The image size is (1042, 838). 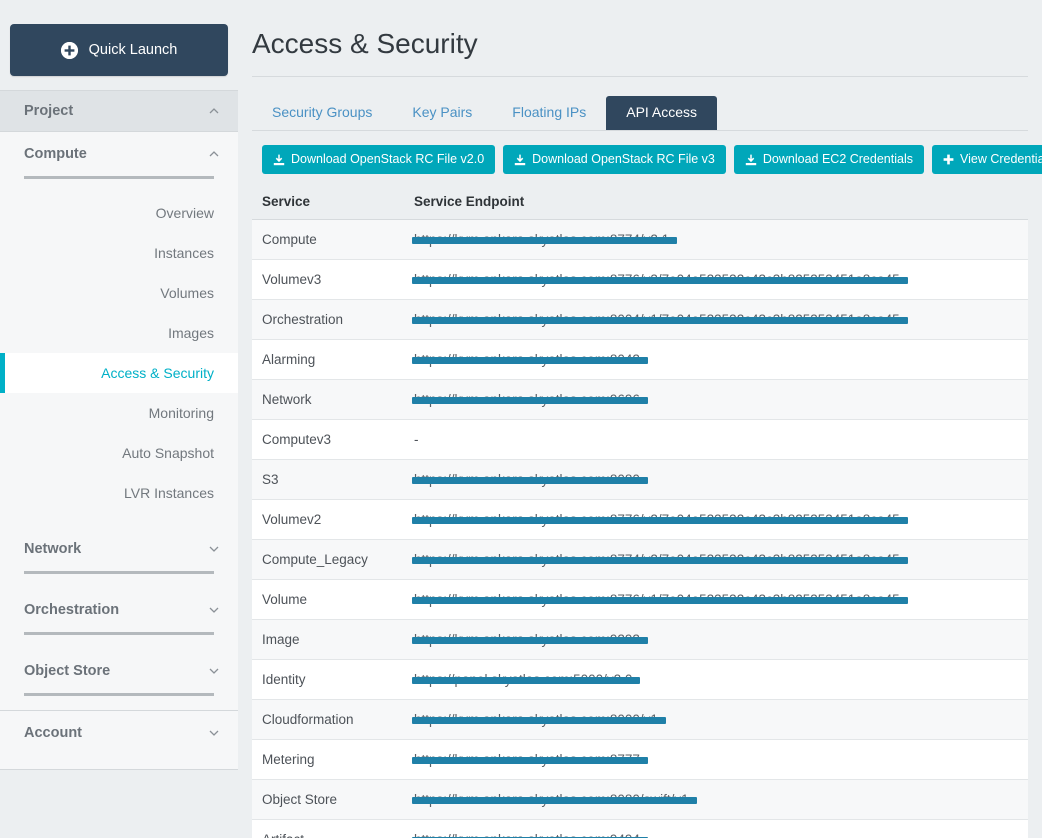 What do you see at coordinates (119, 413) in the screenshot?
I see `sidebar-item-monitoring: Monitoring` at bounding box center [119, 413].